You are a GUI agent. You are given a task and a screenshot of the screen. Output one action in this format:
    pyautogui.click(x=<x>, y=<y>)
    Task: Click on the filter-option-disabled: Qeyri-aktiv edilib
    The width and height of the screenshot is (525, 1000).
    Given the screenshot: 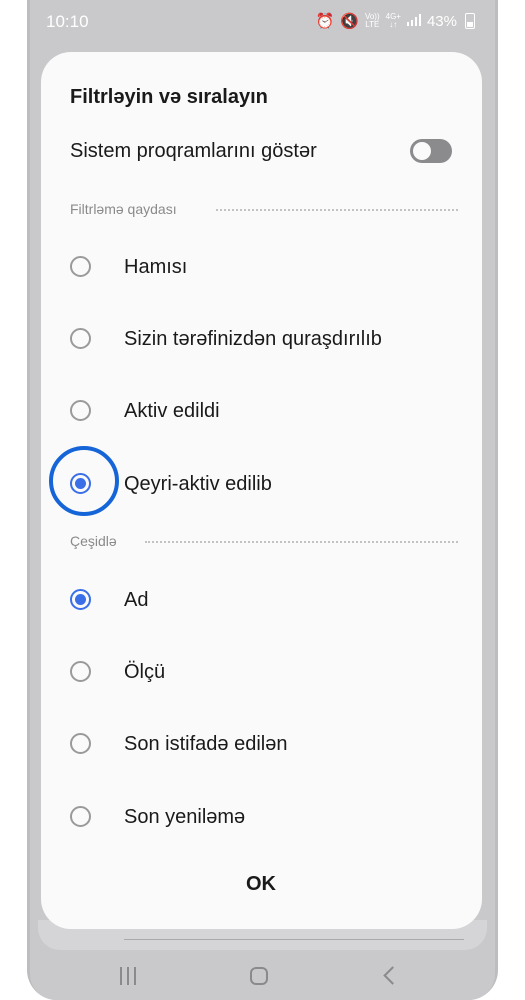 What is the action you would take?
    pyautogui.click(x=265, y=485)
    